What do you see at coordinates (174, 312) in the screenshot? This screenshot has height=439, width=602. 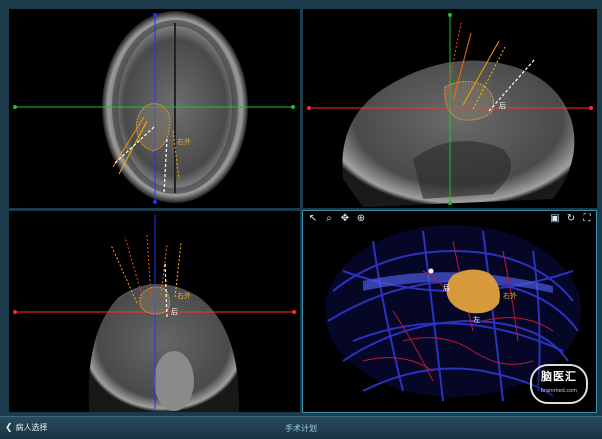 I see `coronal-label-back: 后` at bounding box center [174, 312].